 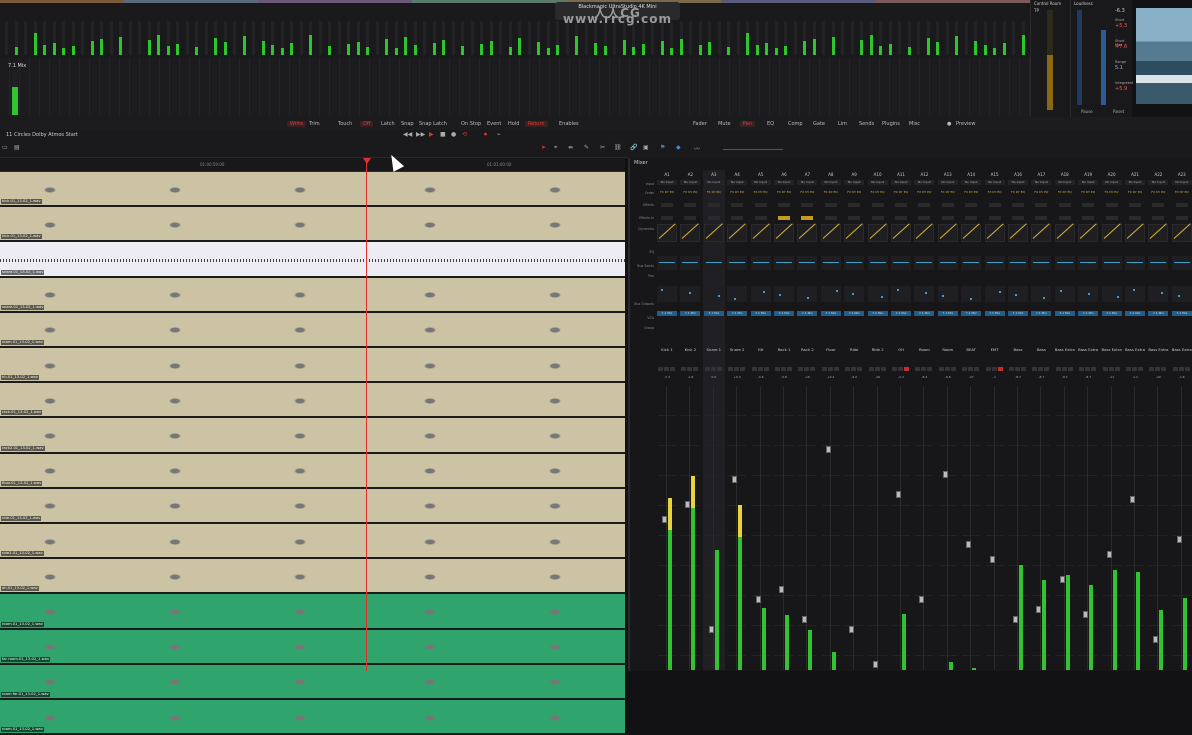 What do you see at coordinates (312, 612) in the screenshot?
I see `track-clip: room.01_13-02_1.wav` at bounding box center [312, 612].